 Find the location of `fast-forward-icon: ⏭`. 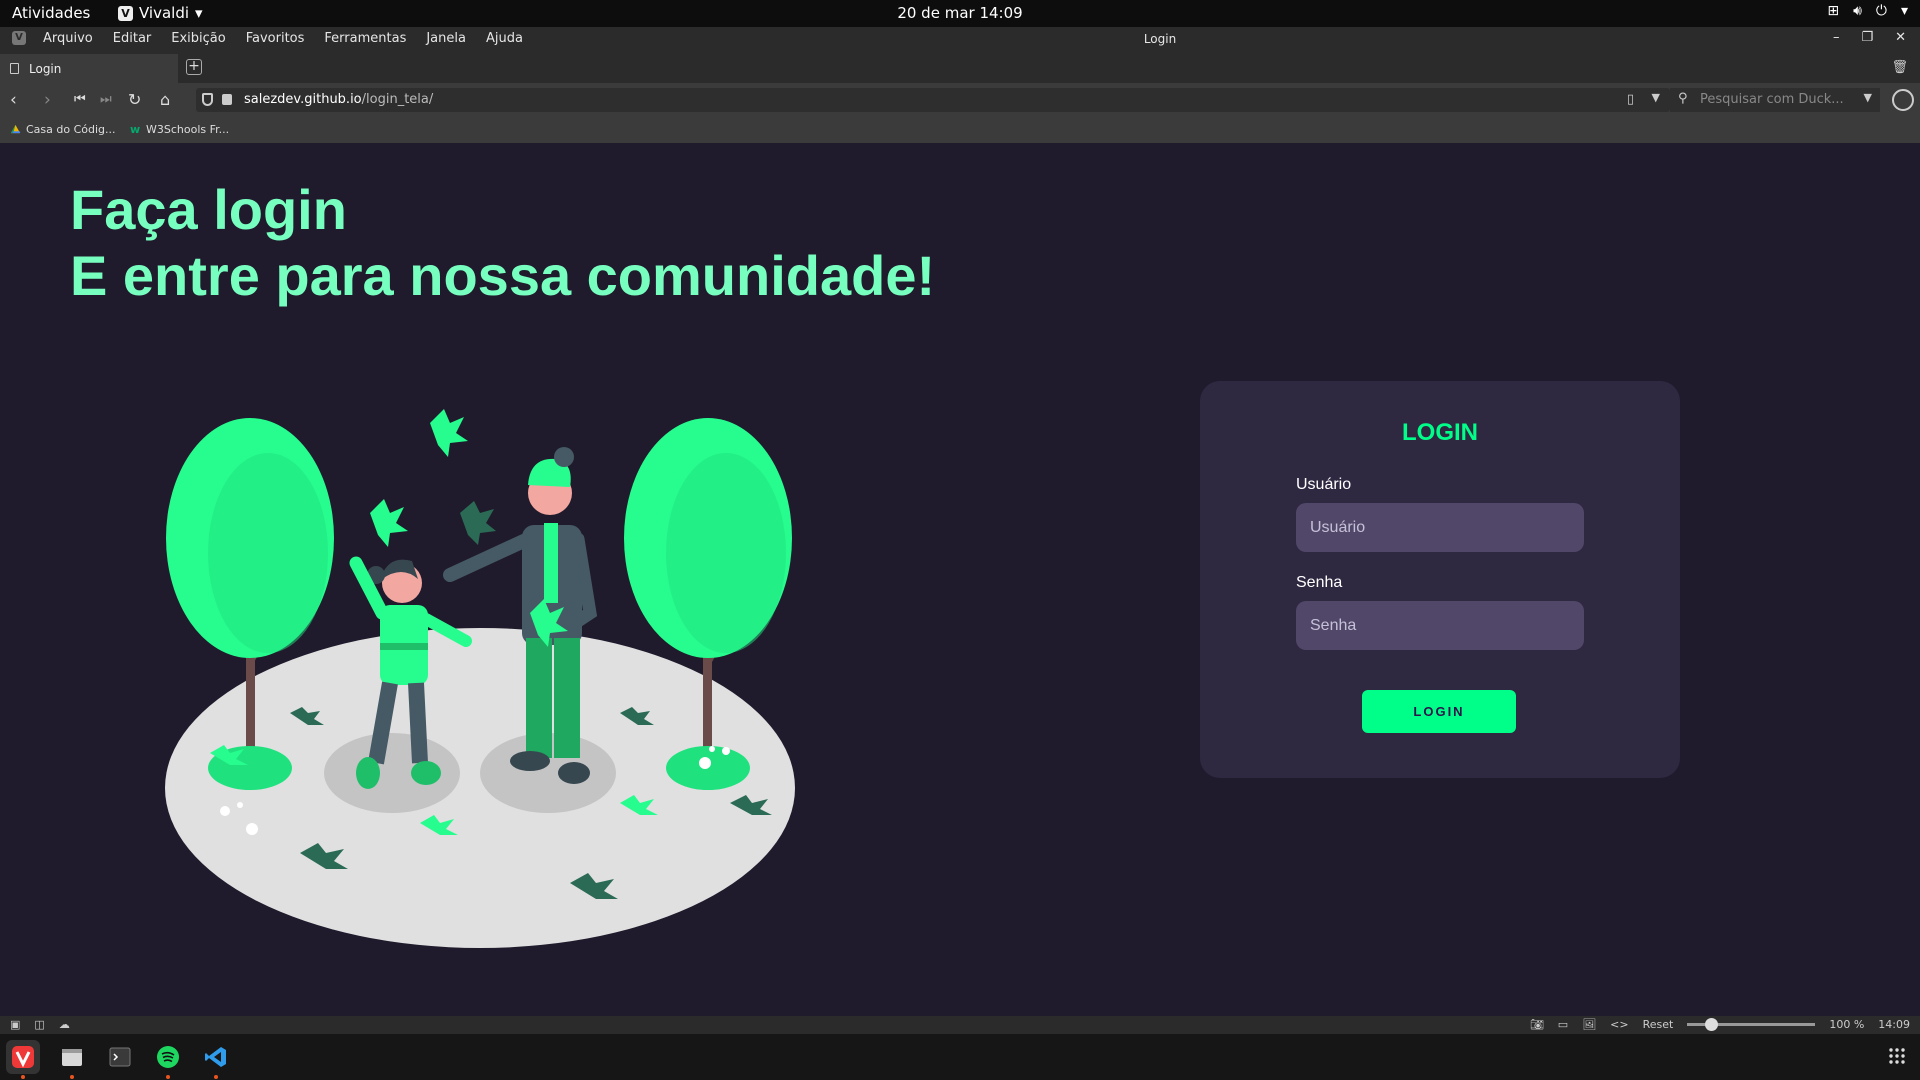

fast-forward-icon: ⏭ is located at coordinates (106, 99).